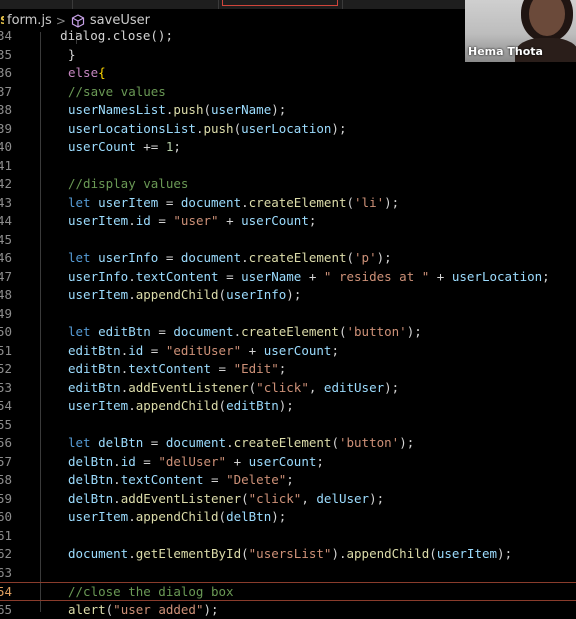 This screenshot has width=576, height=619. Describe the element at coordinates (288, 425) in the screenshot. I see `code-line: 55` at that location.